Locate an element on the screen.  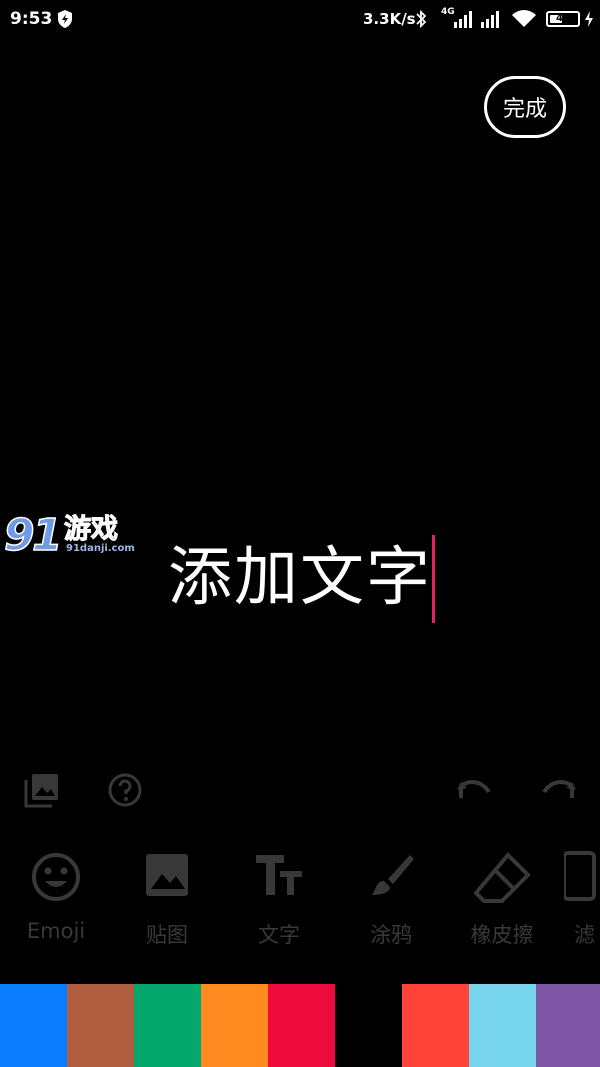
done-button-label: 完成 is located at coordinates (524, 109).